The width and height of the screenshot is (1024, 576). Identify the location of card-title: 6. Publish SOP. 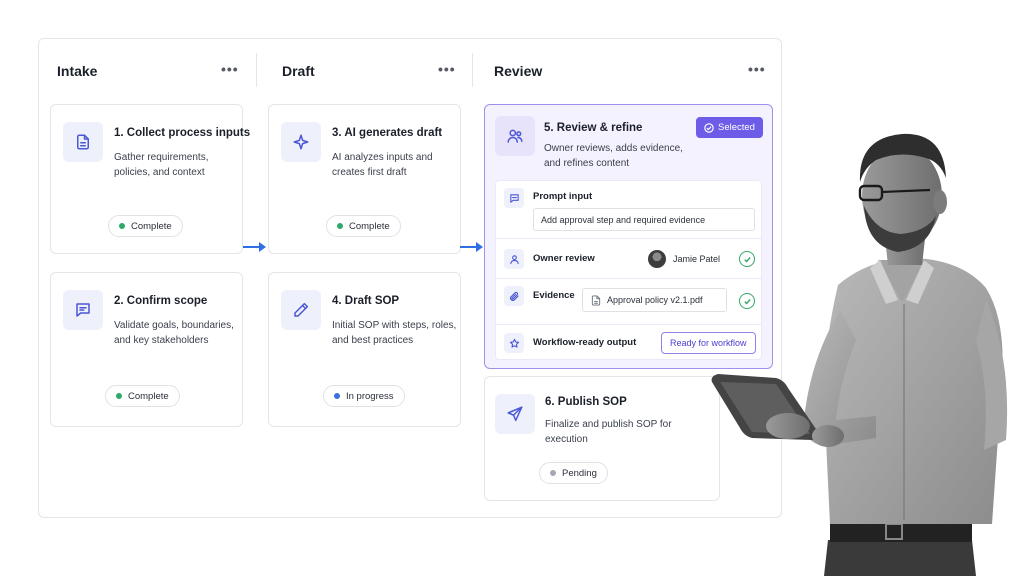
(586, 402).